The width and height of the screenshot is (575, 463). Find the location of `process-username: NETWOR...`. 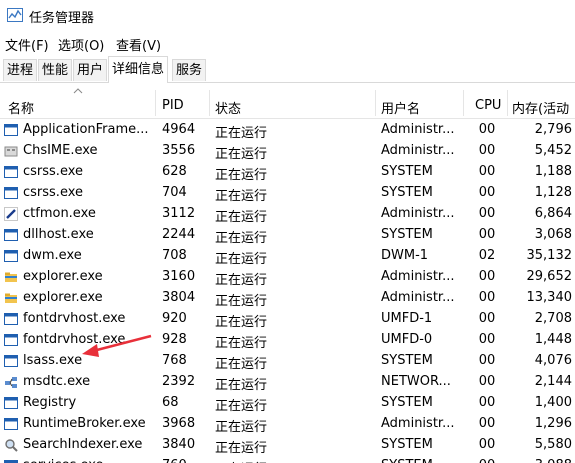

process-username: NETWOR... is located at coordinates (416, 381).